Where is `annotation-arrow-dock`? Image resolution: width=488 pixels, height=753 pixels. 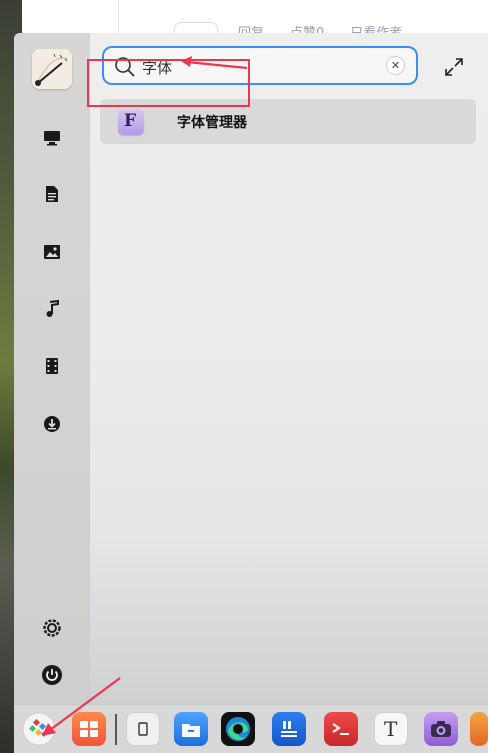
annotation-arrow-dock is located at coordinates (81, 706).